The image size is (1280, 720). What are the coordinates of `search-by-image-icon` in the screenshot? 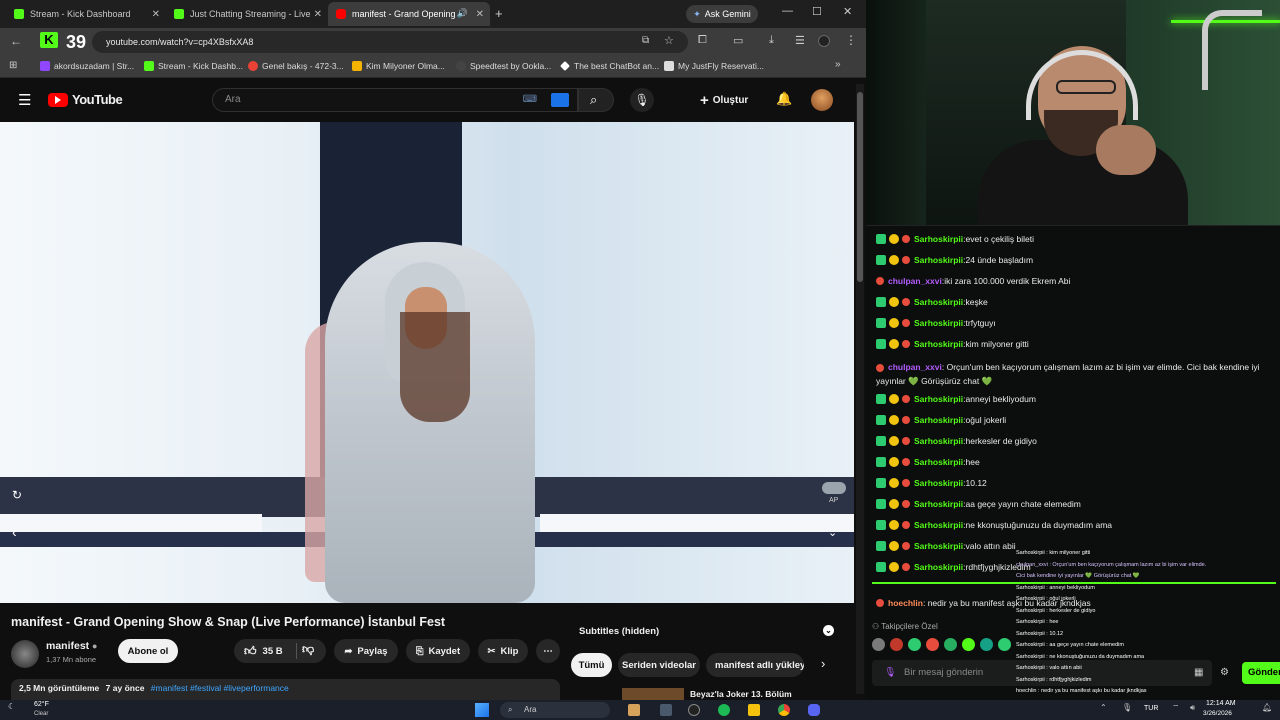 It's located at (560, 100).